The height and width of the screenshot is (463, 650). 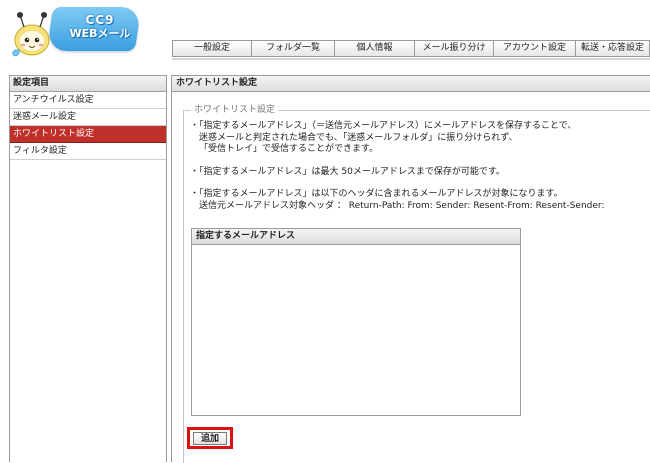 I want to click on tab-mail-sorting: メール振り分け, so click(x=454, y=48).